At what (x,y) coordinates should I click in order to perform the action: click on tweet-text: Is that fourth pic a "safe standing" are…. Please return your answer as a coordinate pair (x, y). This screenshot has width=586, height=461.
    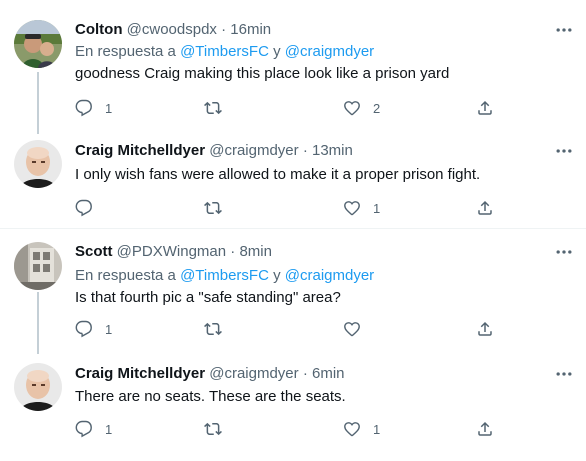
    Looking at the image, I should click on (208, 297).